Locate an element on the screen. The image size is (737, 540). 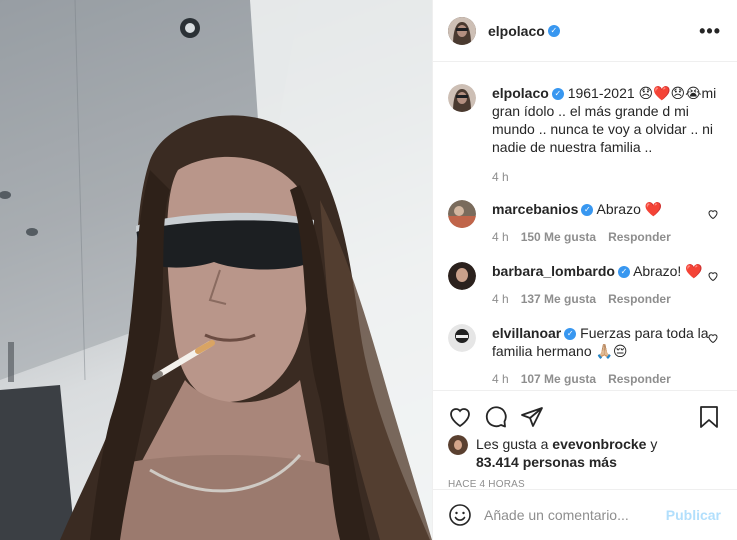
comment-bubble-icon is located at coordinates (496, 417).